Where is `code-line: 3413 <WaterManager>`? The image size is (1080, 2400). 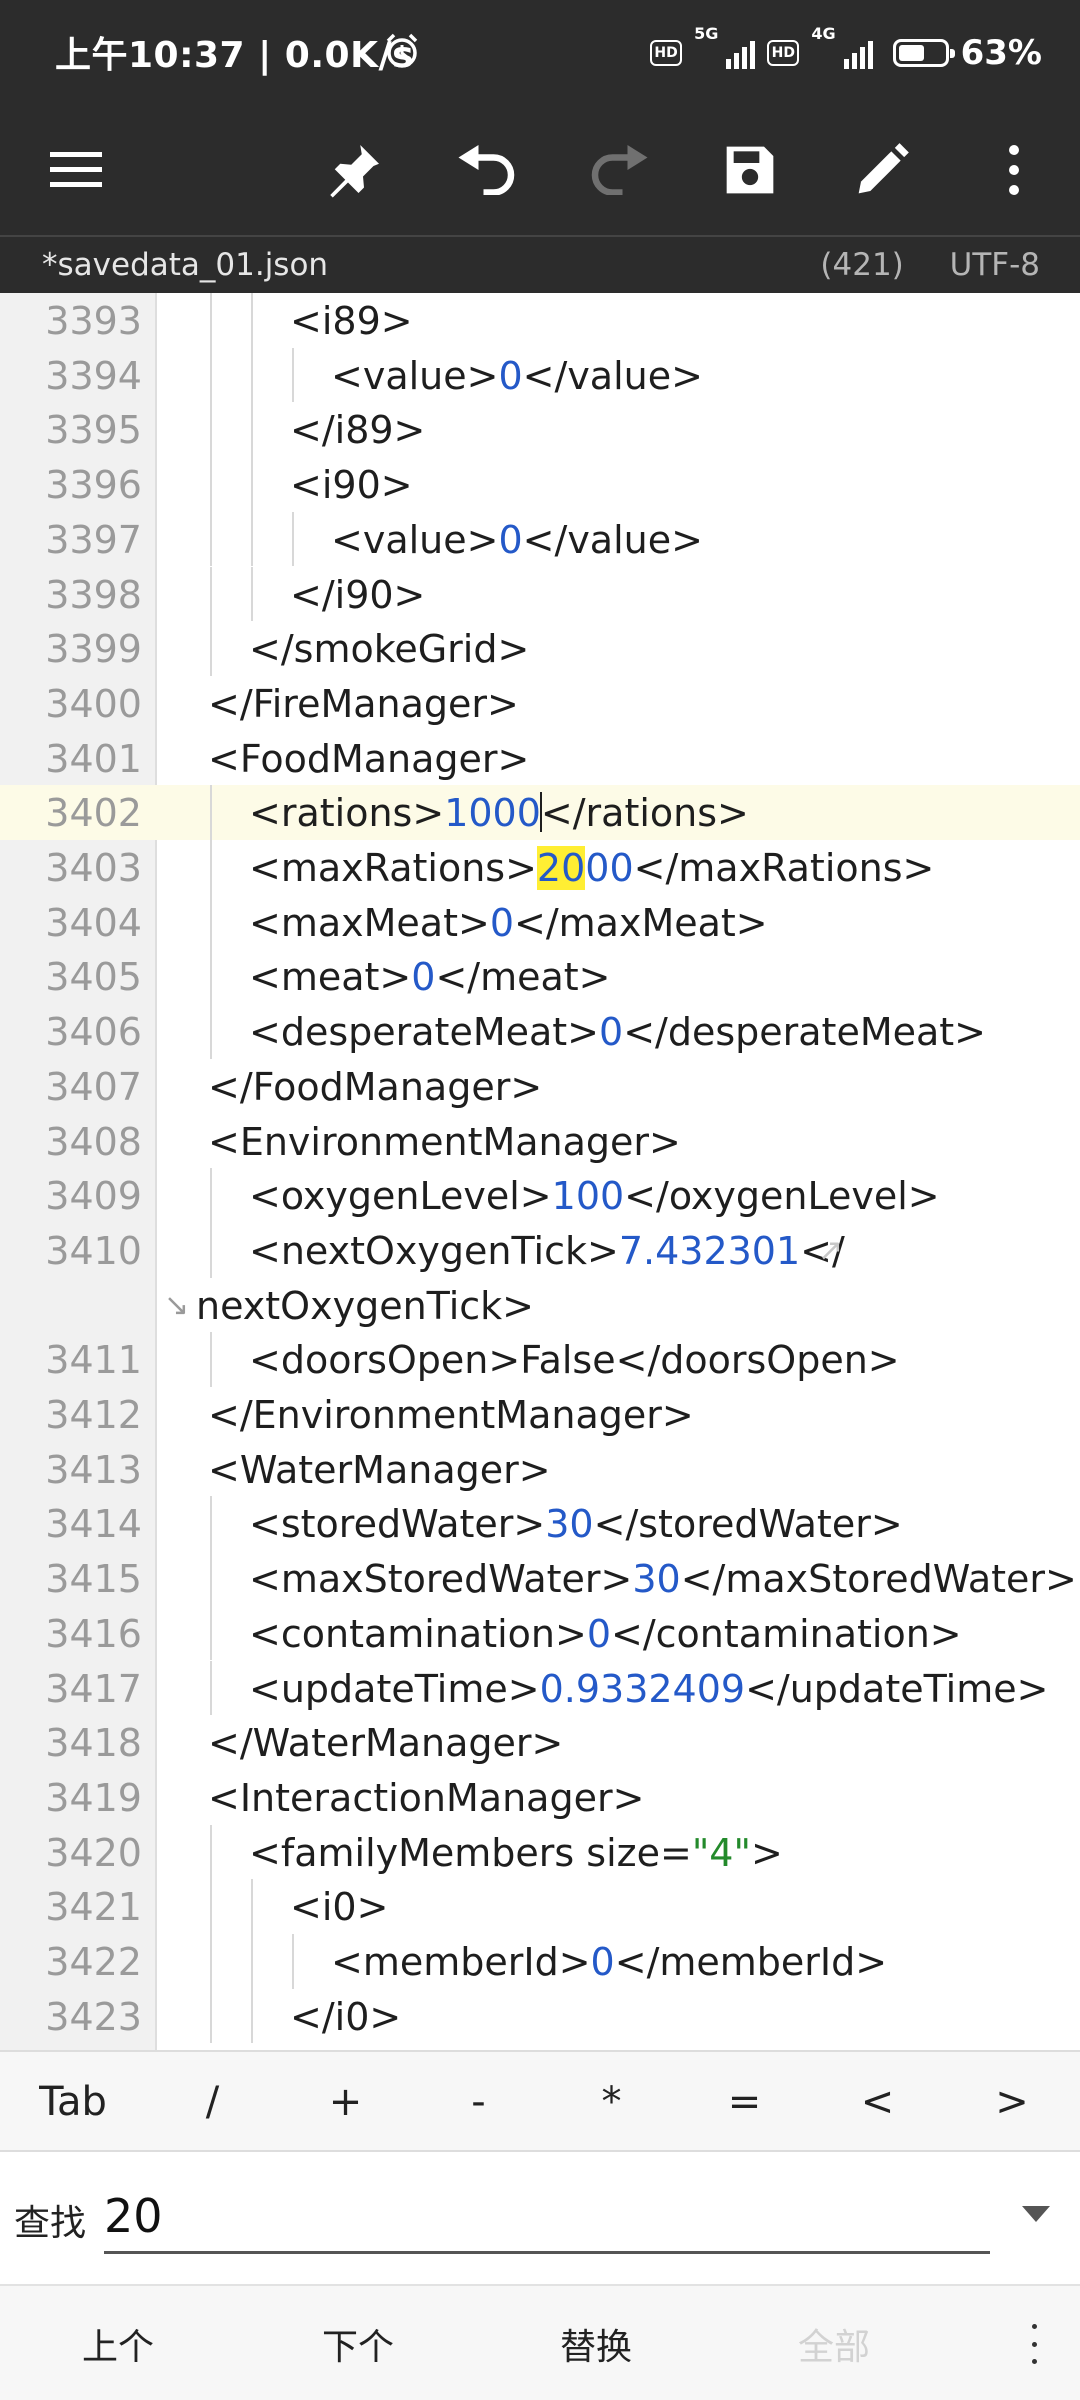
code-line: 3413 <WaterManager> is located at coordinates (540, 1469).